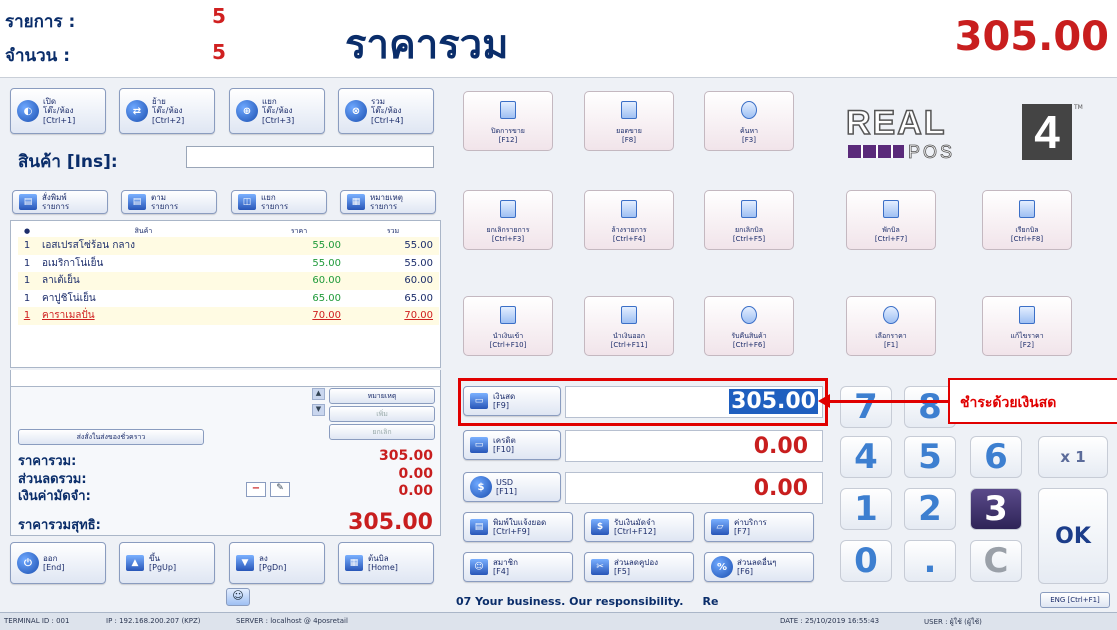  Describe the element at coordinates (759, 527) in the screenshot. I see `service-charge-button: ▱ ค่าบริการ [F7]` at that location.